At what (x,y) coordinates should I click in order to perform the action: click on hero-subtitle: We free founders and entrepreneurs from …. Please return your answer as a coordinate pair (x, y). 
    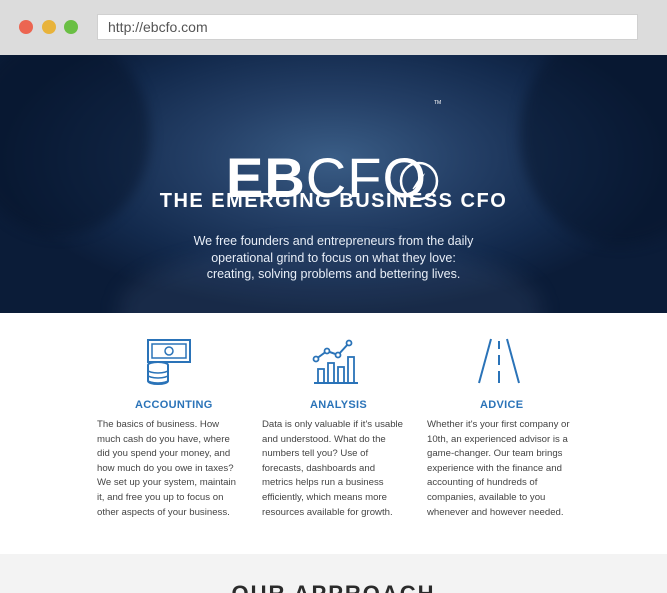
    Looking at the image, I should click on (333, 257).